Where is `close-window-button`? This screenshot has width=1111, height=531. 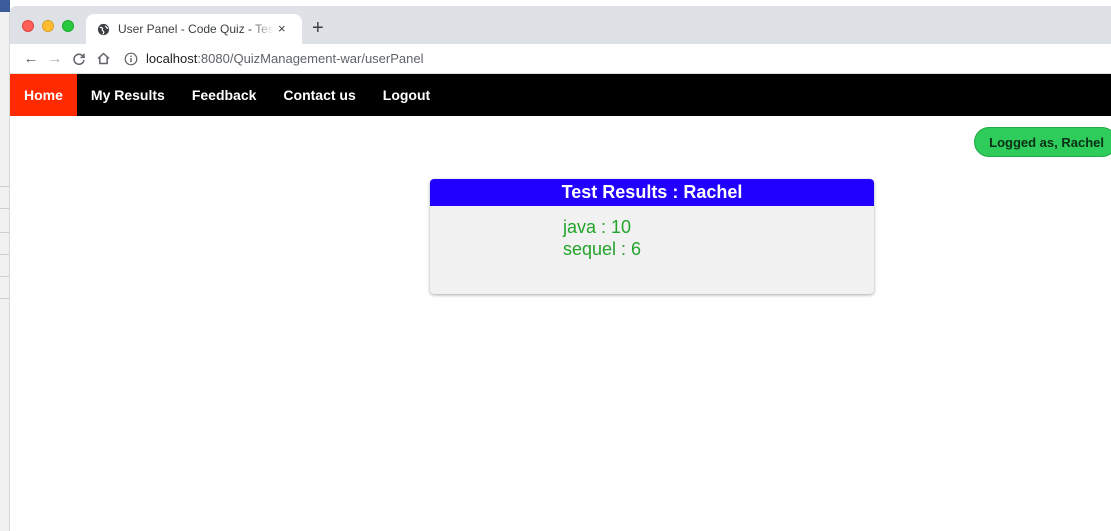 close-window-button is located at coordinates (28, 26).